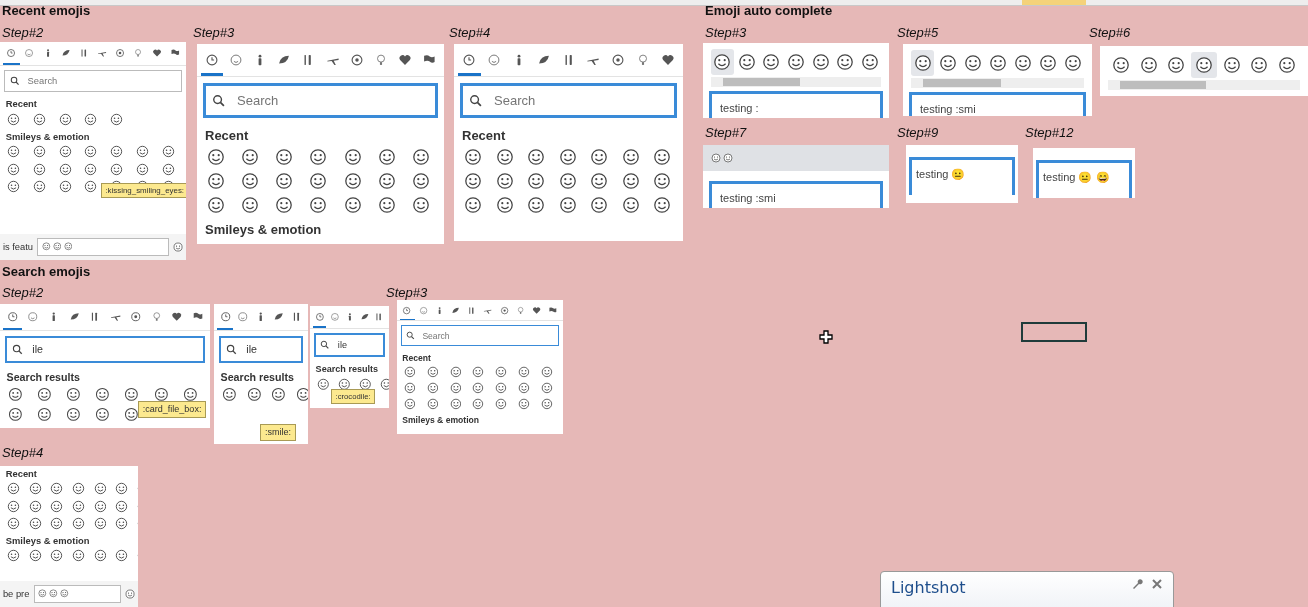 The height and width of the screenshot is (607, 1308). I want to click on message-field: testing :, so click(796, 104).